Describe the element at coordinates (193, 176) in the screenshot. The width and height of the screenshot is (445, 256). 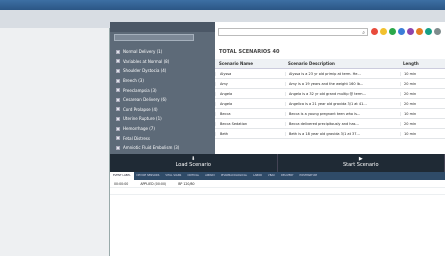
I see `tab-critical: CRITICAL` at that location.